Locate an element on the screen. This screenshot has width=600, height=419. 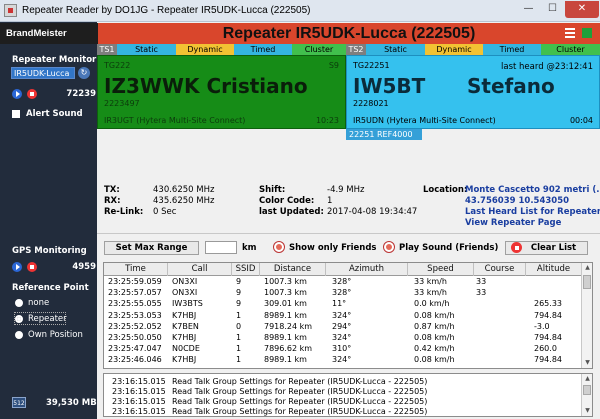
repeater-controls: 72239 is located at coordinates (54, 94).